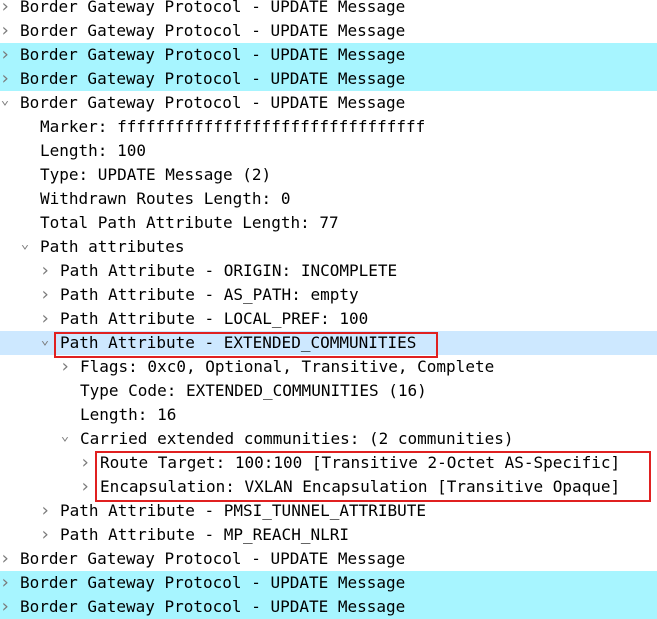 The width and height of the screenshot is (657, 619). I want to click on tree-row-label: Marker: ffffffffffffffffffffffffffffffff, so click(233, 126).